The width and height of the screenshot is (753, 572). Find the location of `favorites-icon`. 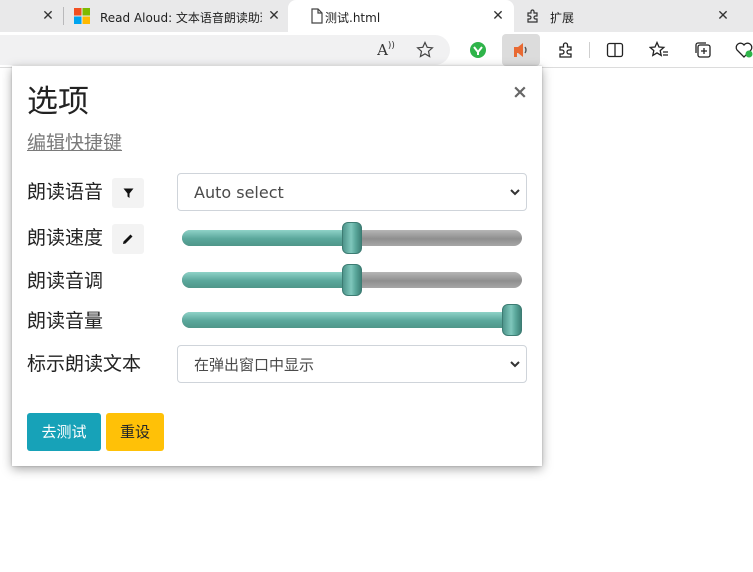

favorites-icon is located at coordinates (659, 50).